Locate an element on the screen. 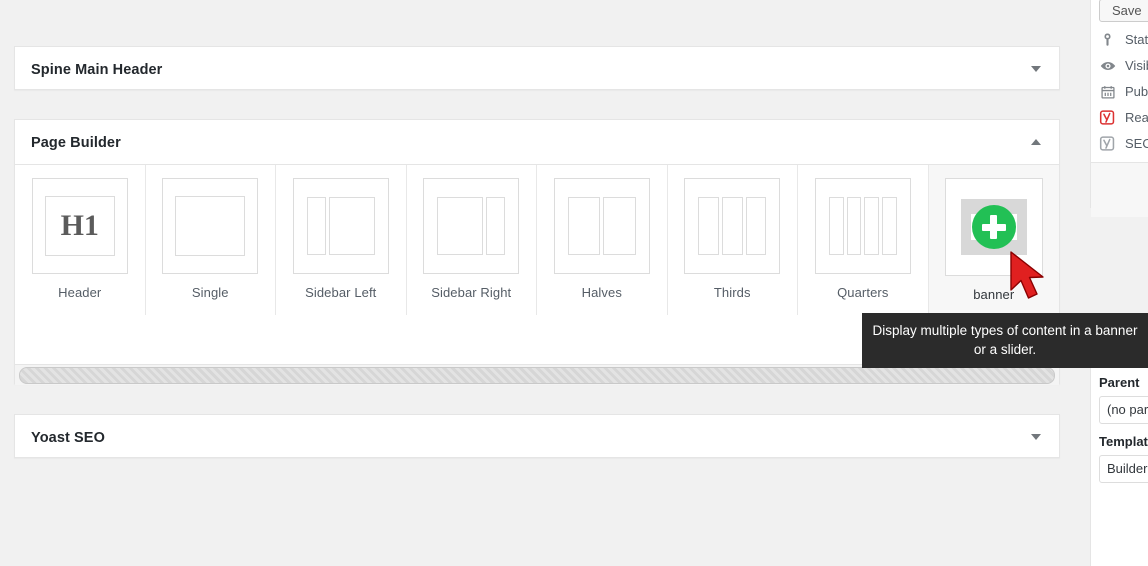  halves-shape is located at coordinates (601, 226).